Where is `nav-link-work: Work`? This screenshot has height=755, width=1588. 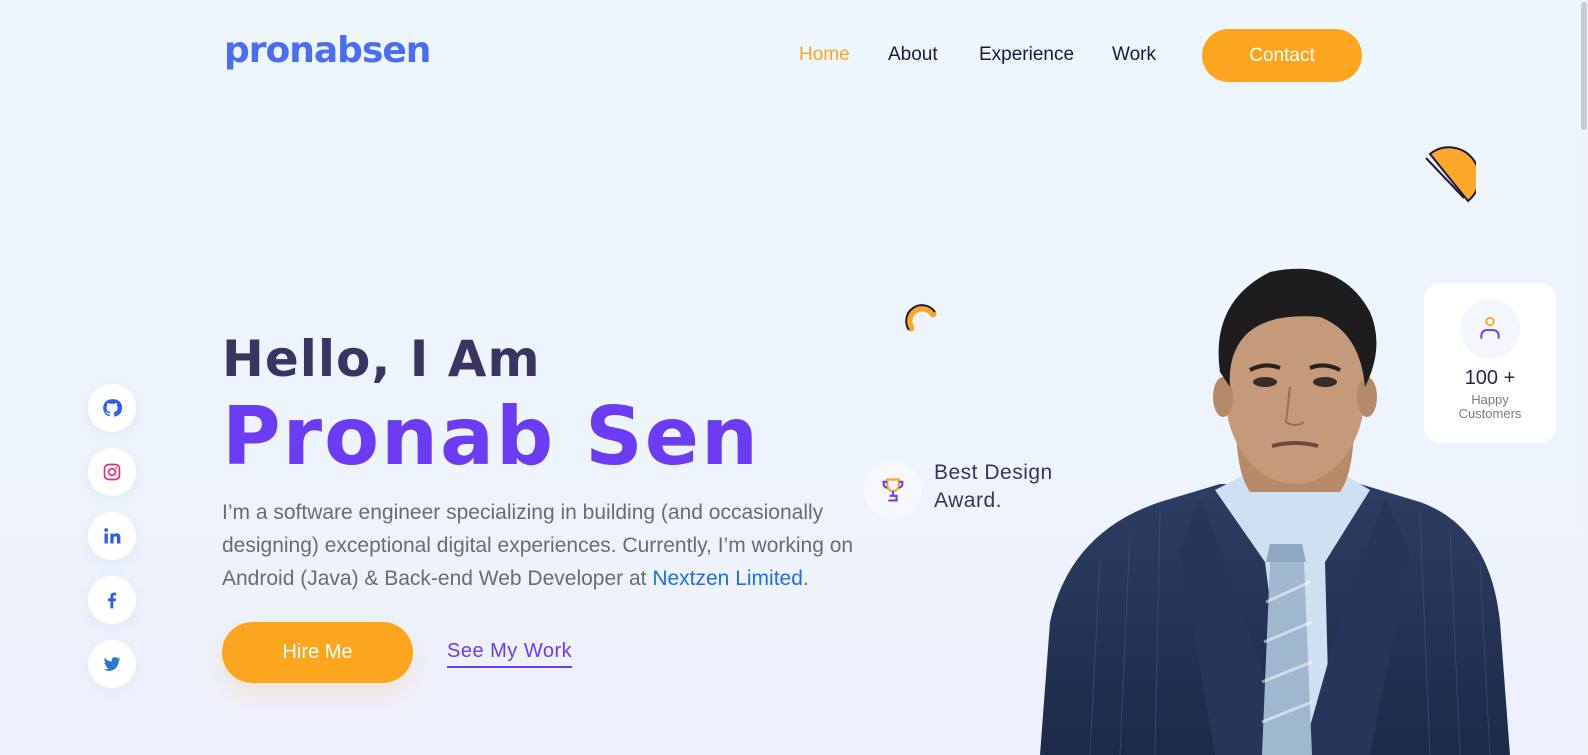 nav-link-work: Work is located at coordinates (1134, 55).